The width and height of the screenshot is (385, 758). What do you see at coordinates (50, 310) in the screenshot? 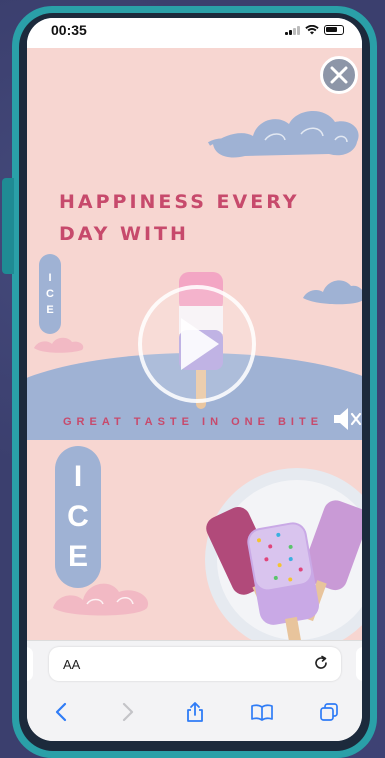
I see `ice-tag-letter: E` at bounding box center [50, 310].